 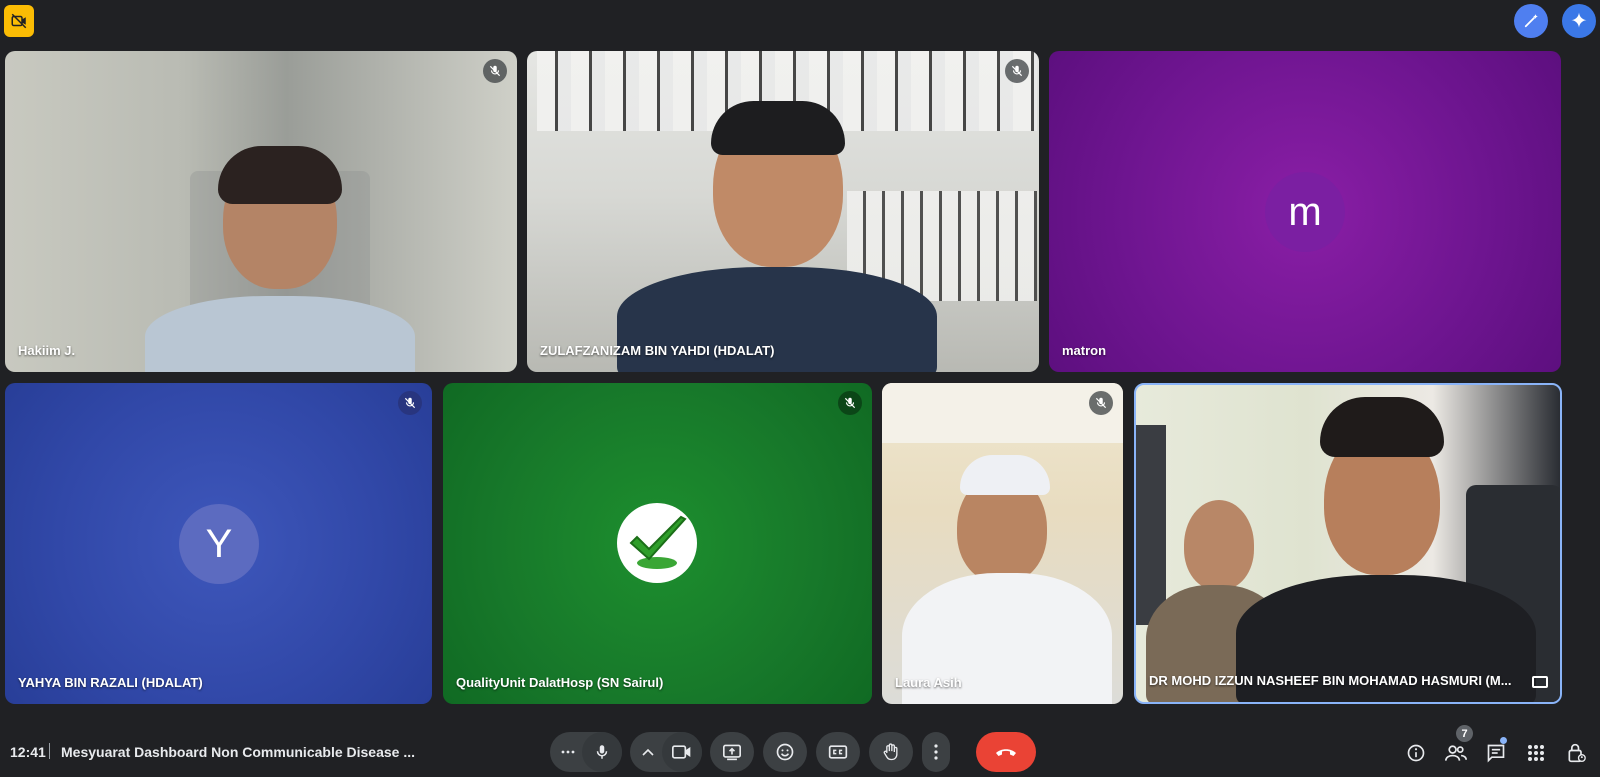 I want to click on captions-icon, so click(x=838, y=752).